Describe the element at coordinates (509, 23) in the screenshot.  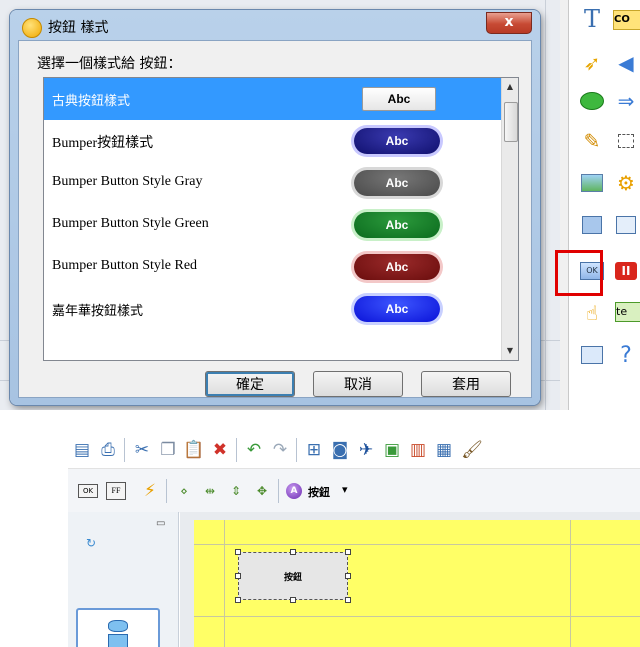
I see `close-button: x` at that location.